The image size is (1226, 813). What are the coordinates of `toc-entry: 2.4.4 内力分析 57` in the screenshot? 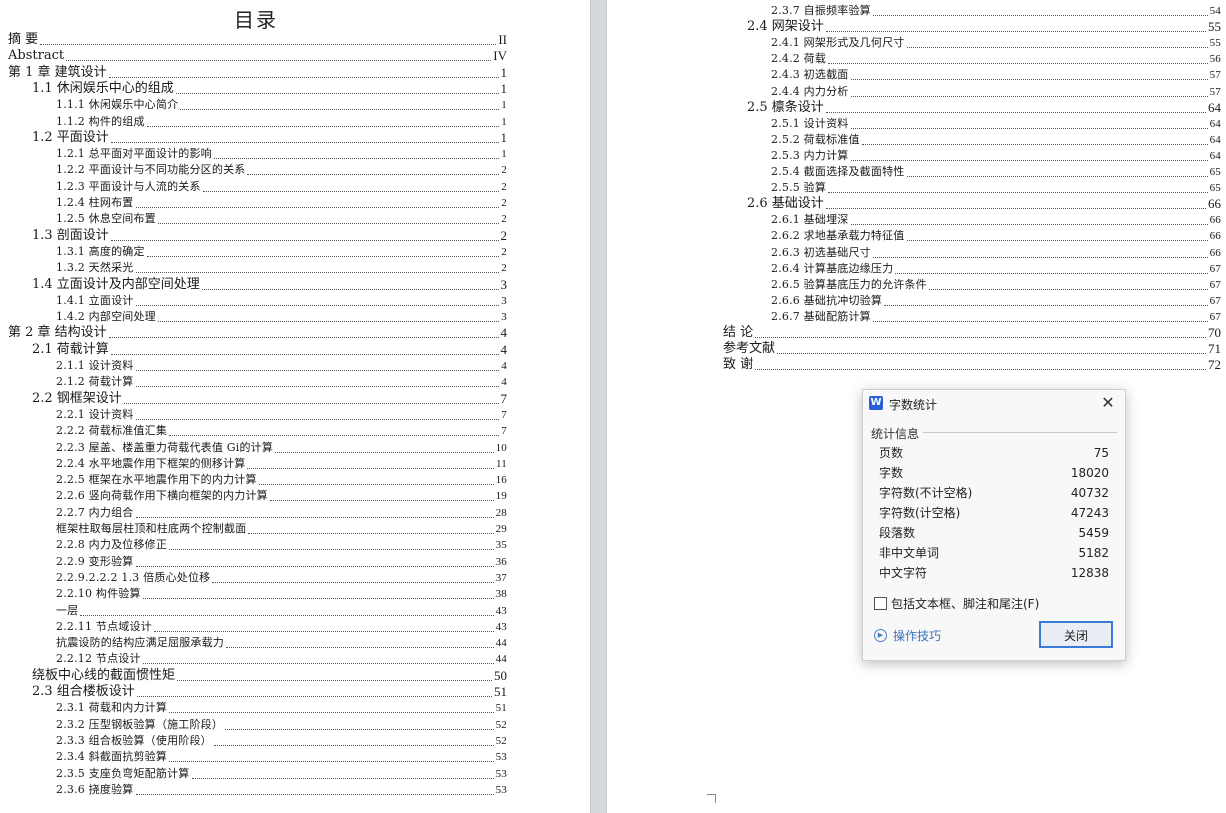 It's located at (996, 92).